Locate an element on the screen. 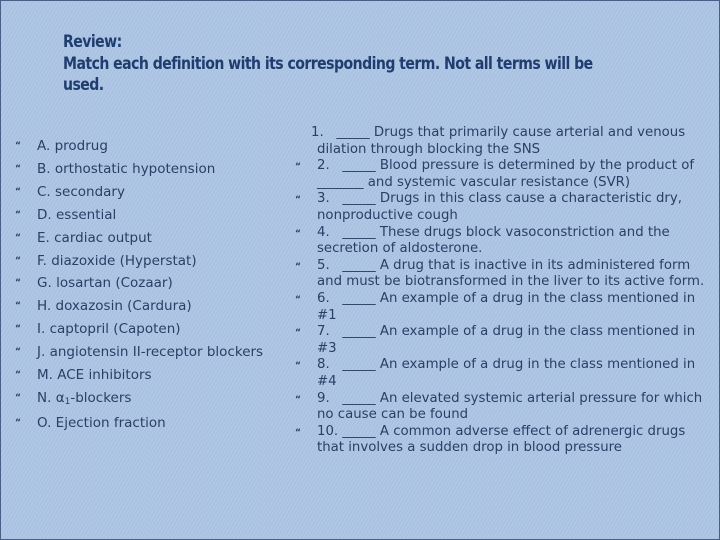 The height and width of the screenshot is (540, 720). term-text: O. Ejection fraction is located at coordinates (101, 422).